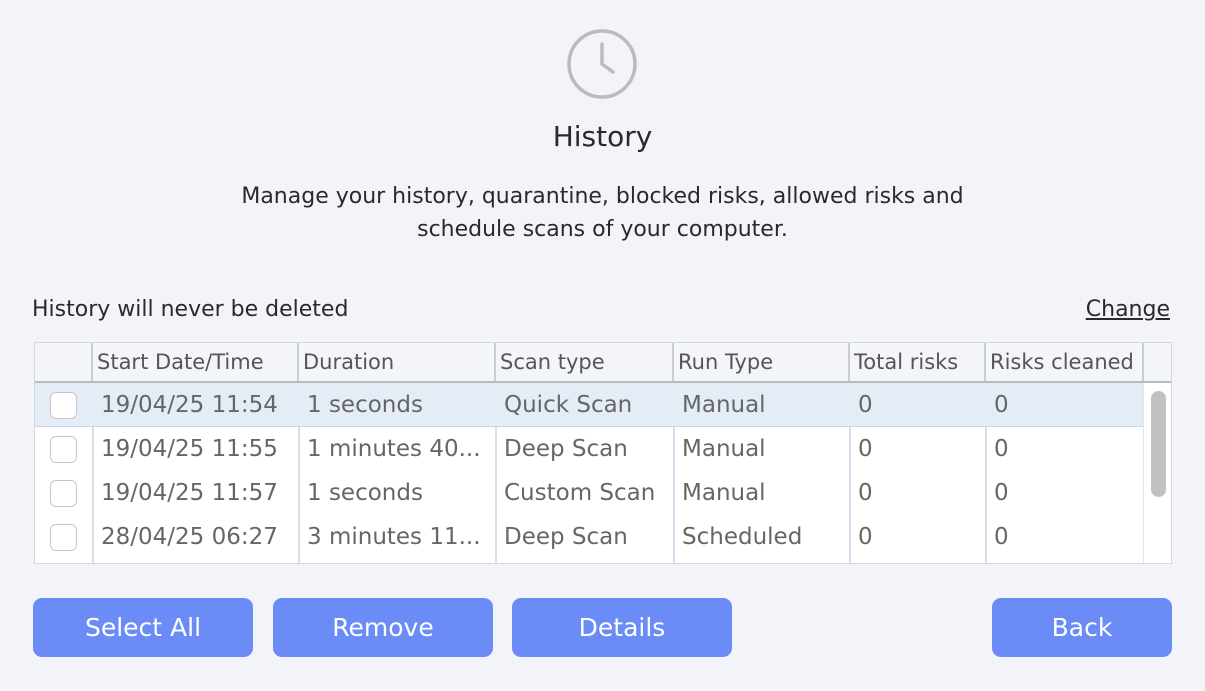 This screenshot has width=1205, height=691. I want to click on column-header-duration: Duration, so click(397, 362).